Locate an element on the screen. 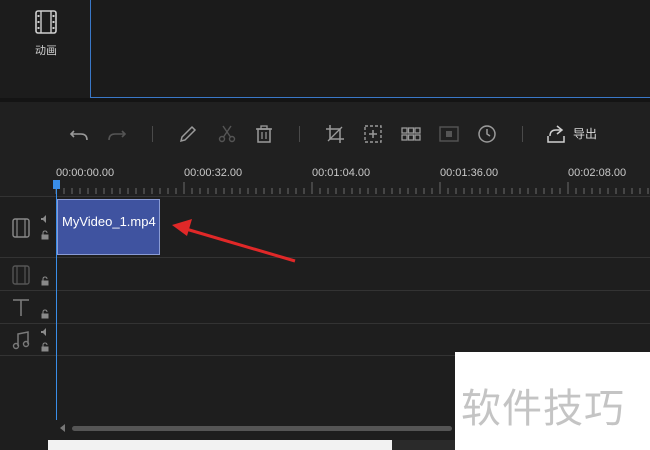 The image size is (650, 450). redo-icon is located at coordinates (117, 134).